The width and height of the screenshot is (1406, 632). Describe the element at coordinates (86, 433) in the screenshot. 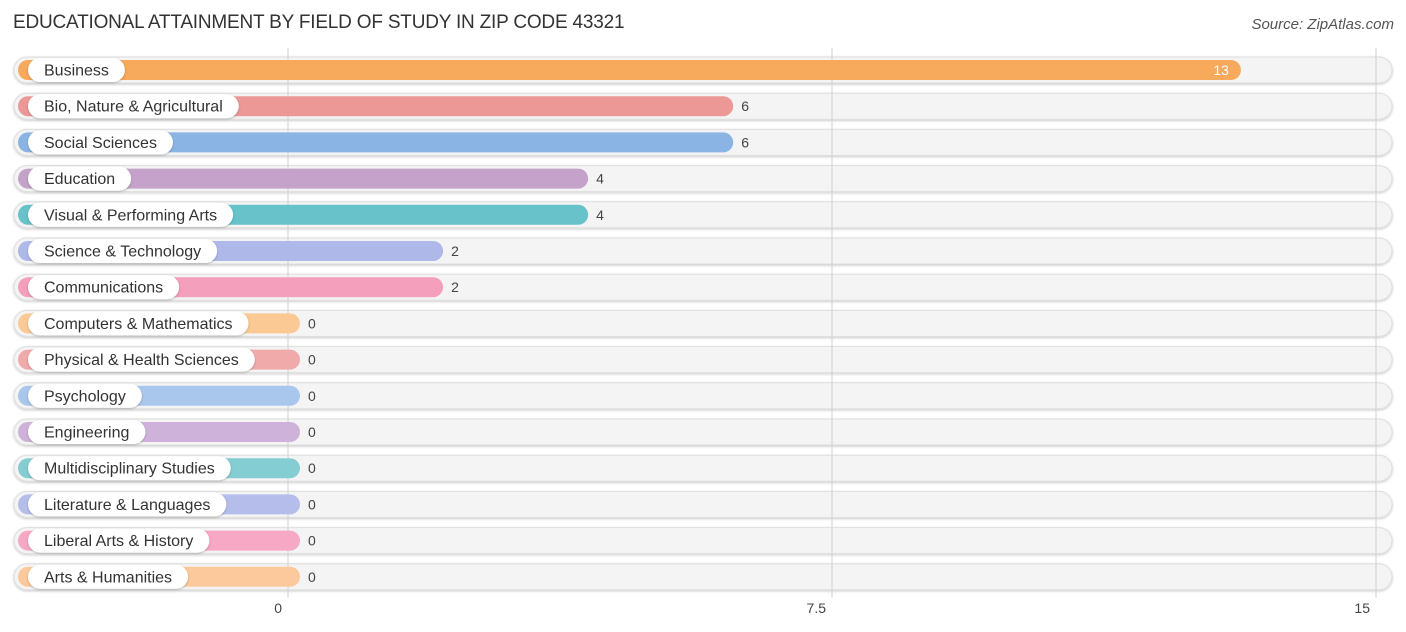

I see `category-label: Engineering` at that location.